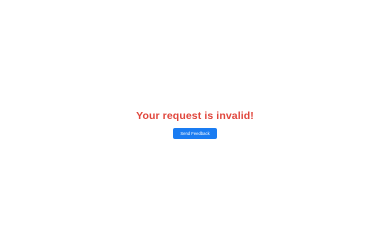 The height and width of the screenshot is (240, 390). What do you see at coordinates (195, 133) in the screenshot?
I see `send-feedback-button: Send Feedback` at bounding box center [195, 133].